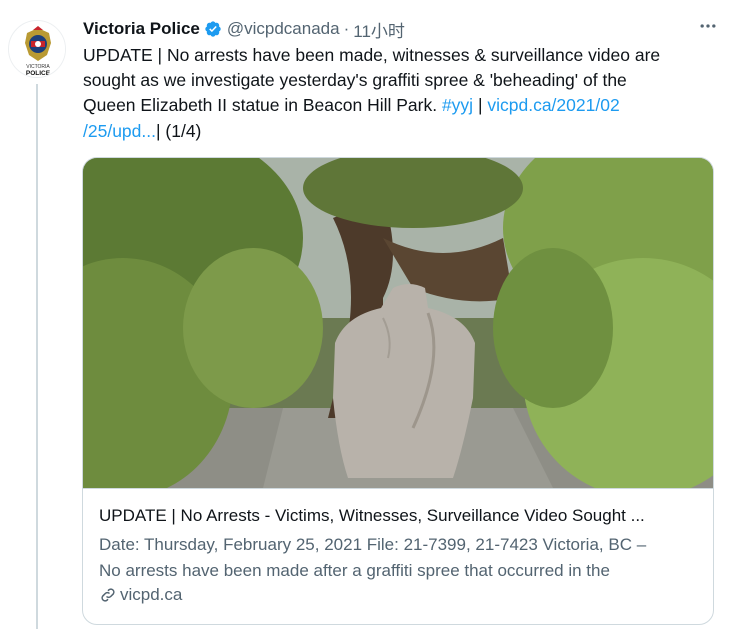 The image size is (738, 629). What do you see at coordinates (37, 356) in the screenshot?
I see `thread-line` at bounding box center [37, 356].